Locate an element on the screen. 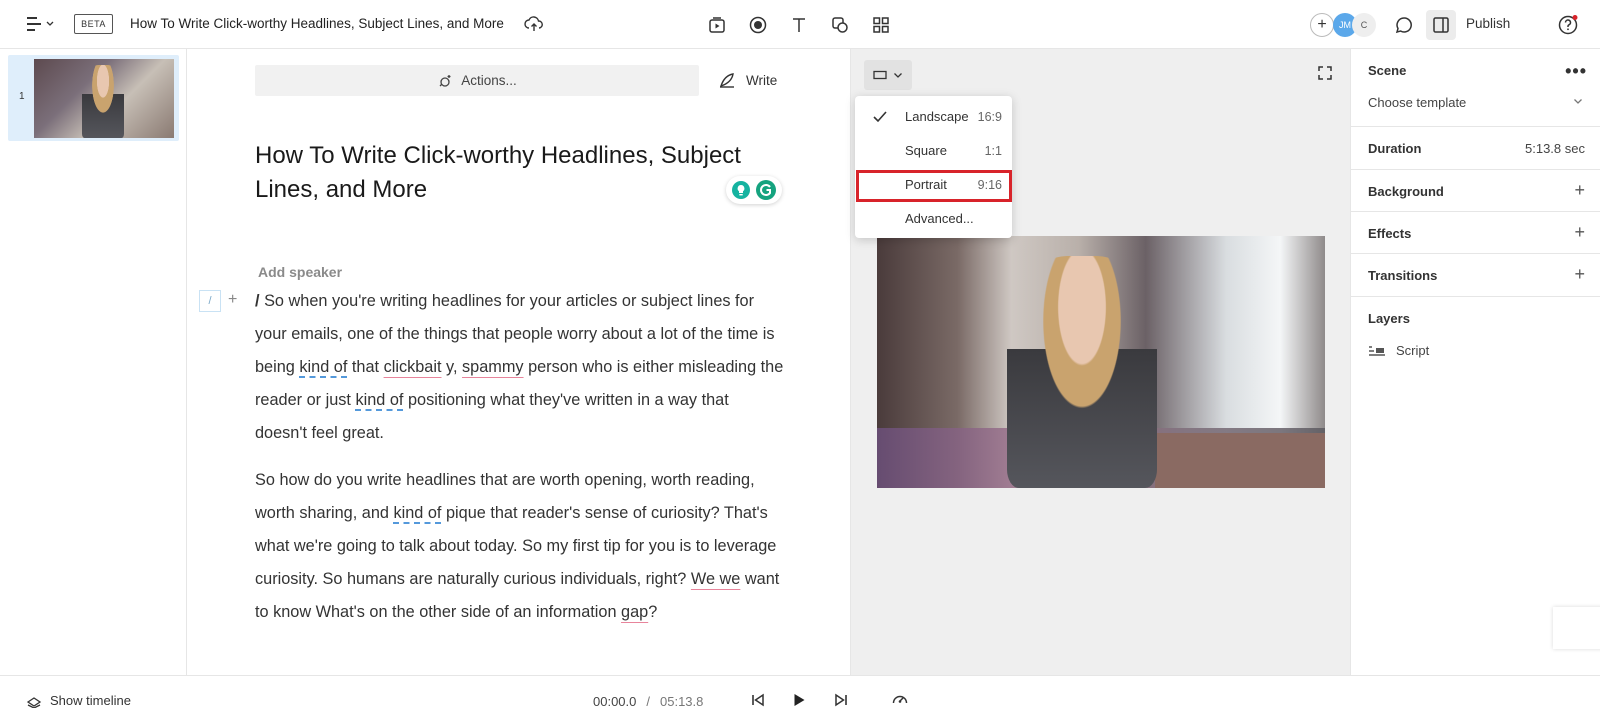  text-icon is located at coordinates (799, 25).